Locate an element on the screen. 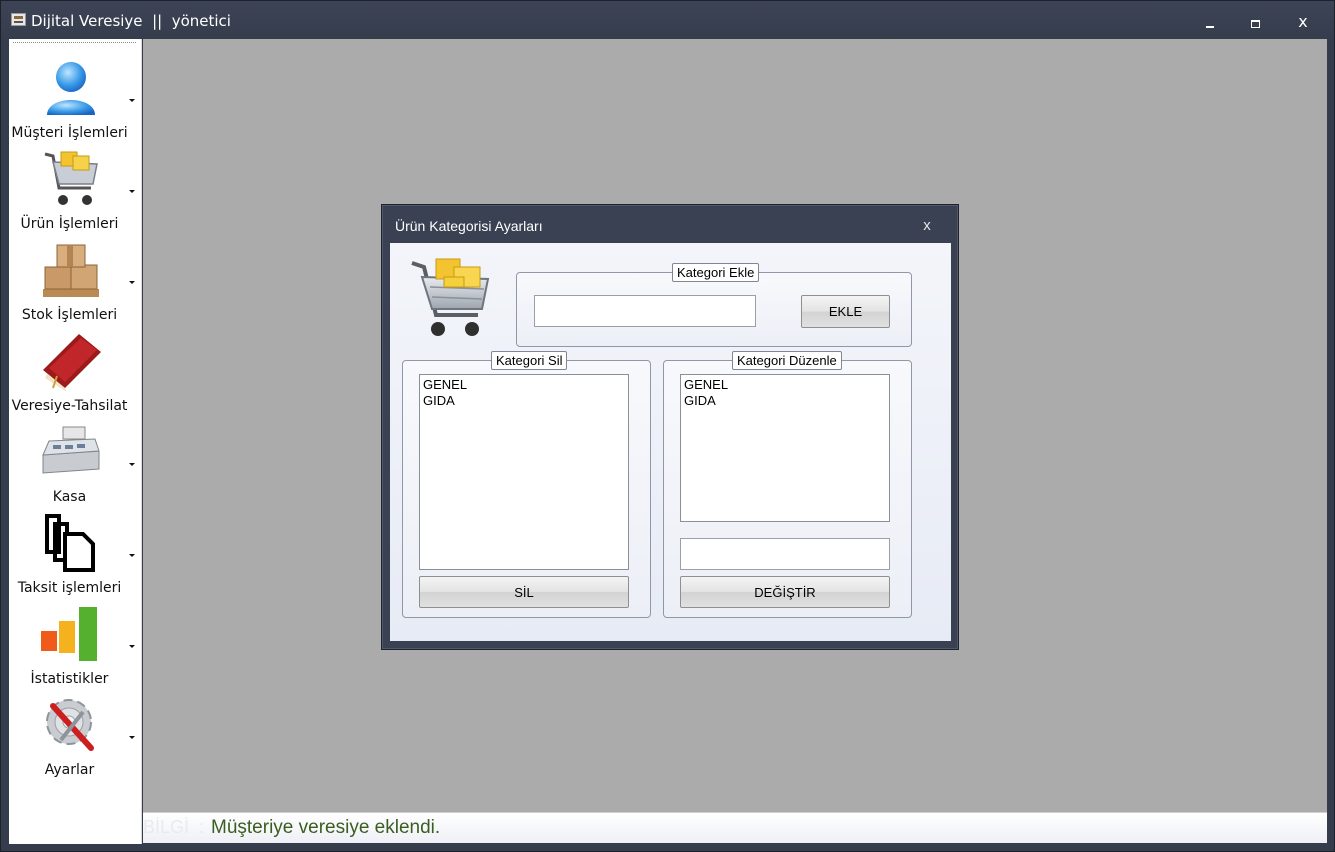 The width and height of the screenshot is (1335, 852). sidebar-item-stock: Stok İşlemleri is located at coordinates (75, 276).